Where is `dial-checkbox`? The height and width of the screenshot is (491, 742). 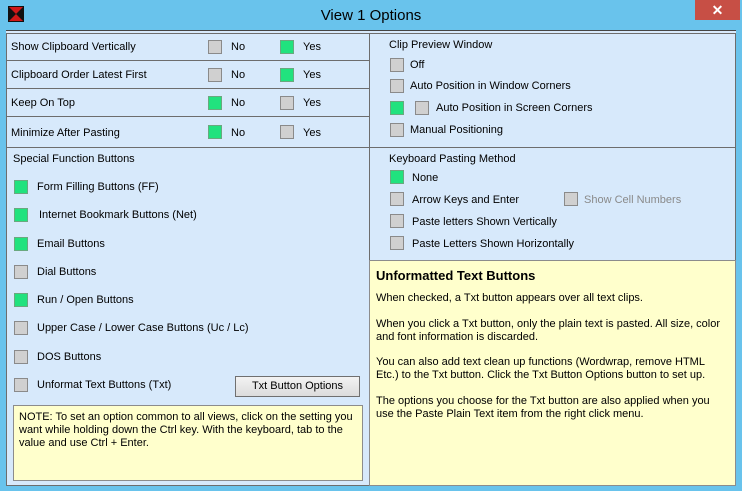
dial-checkbox is located at coordinates (21, 272).